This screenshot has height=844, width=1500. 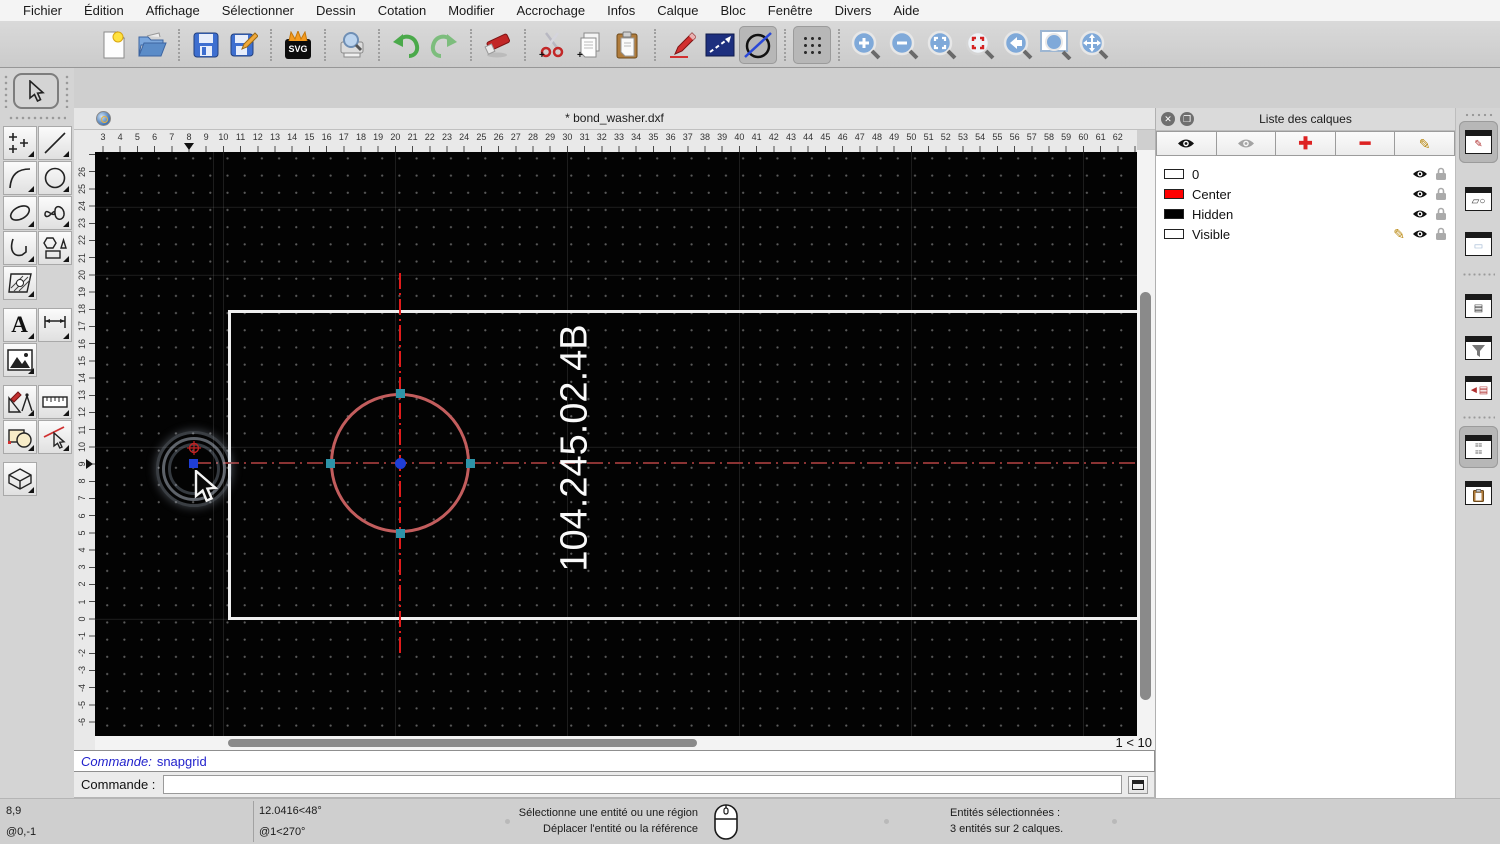 I want to click on edit-layer-button: ✎, so click(x=1425, y=143).